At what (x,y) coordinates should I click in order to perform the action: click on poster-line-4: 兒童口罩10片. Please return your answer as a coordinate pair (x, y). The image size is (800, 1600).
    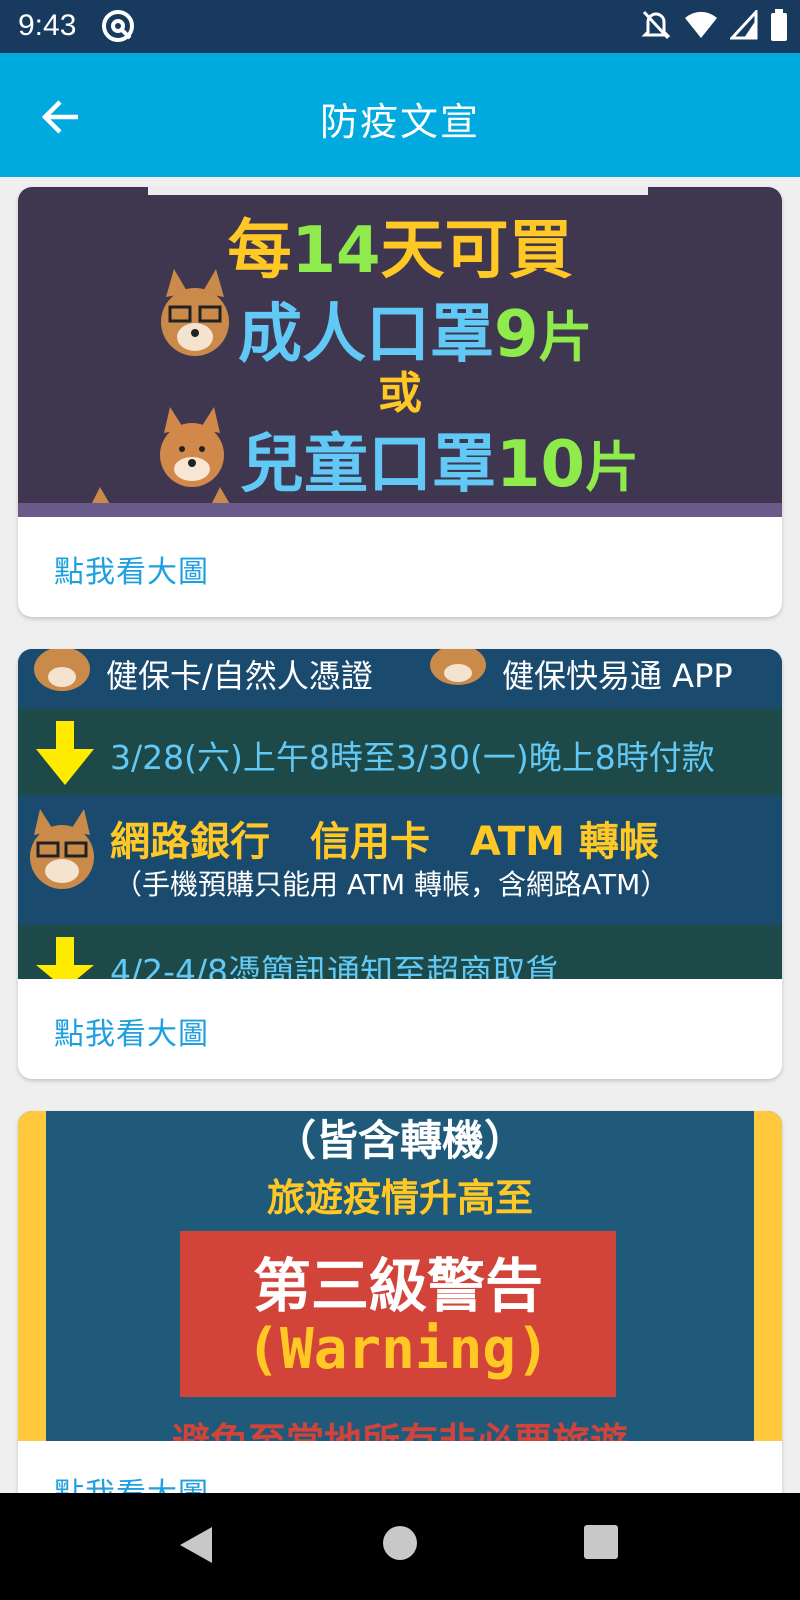
    Looking at the image, I should click on (439, 459).